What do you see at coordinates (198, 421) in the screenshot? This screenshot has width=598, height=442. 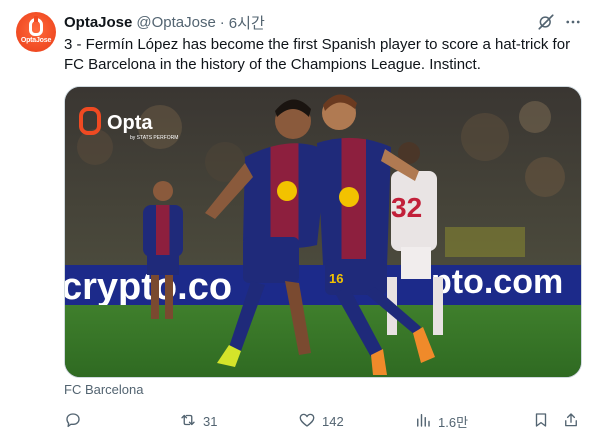 I see `retweet-button: 31` at bounding box center [198, 421].